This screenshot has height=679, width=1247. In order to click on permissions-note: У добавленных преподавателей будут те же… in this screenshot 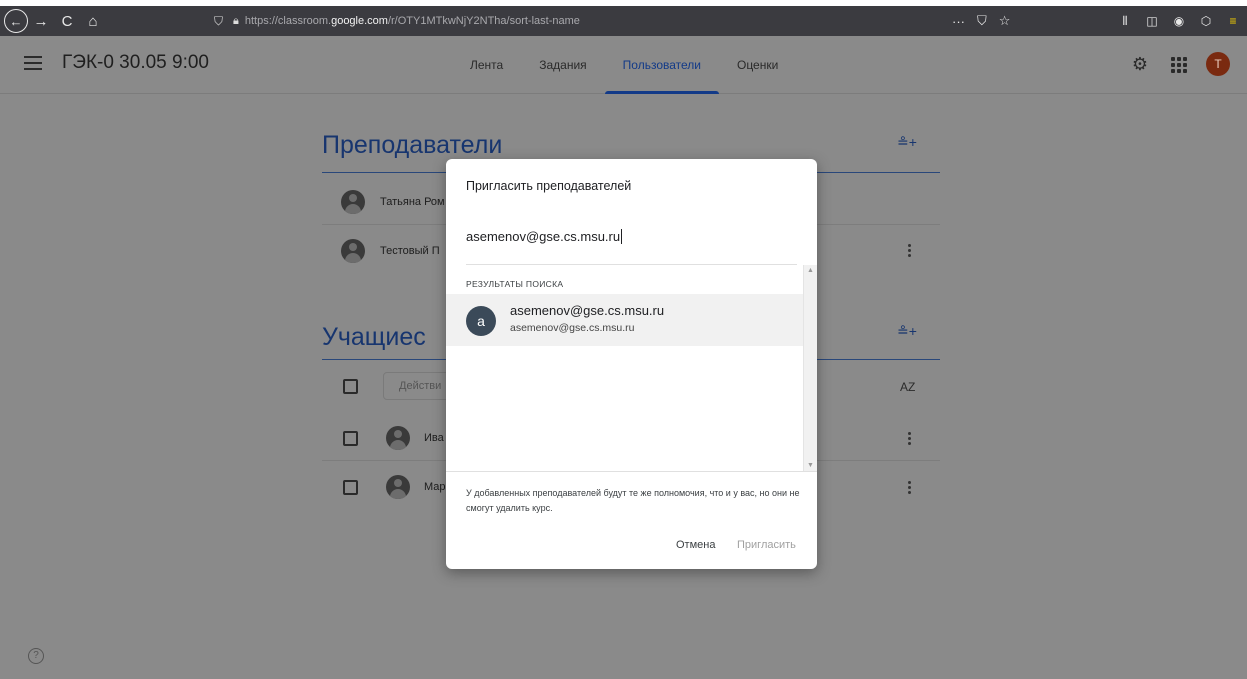, I will do `click(633, 500)`.